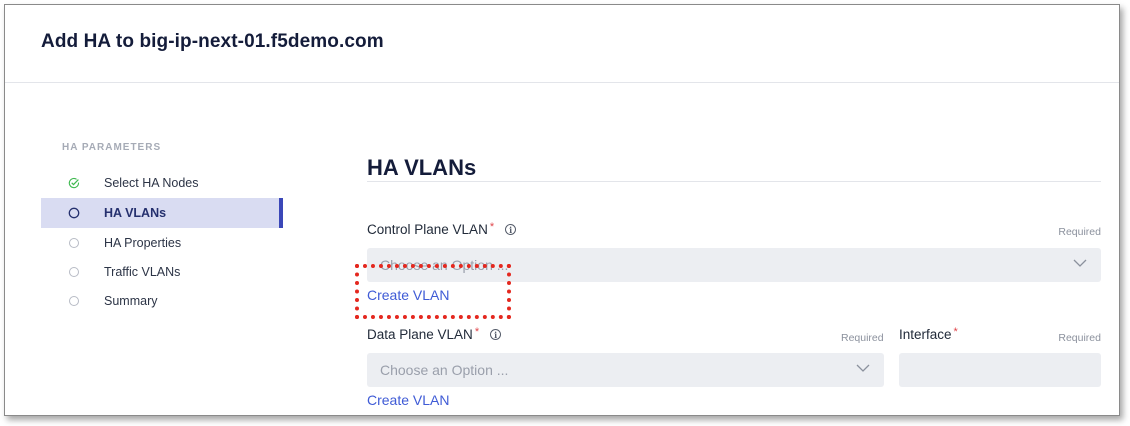 This screenshot has height=426, width=1130. I want to click on step-label: HA Properties, so click(143, 243).